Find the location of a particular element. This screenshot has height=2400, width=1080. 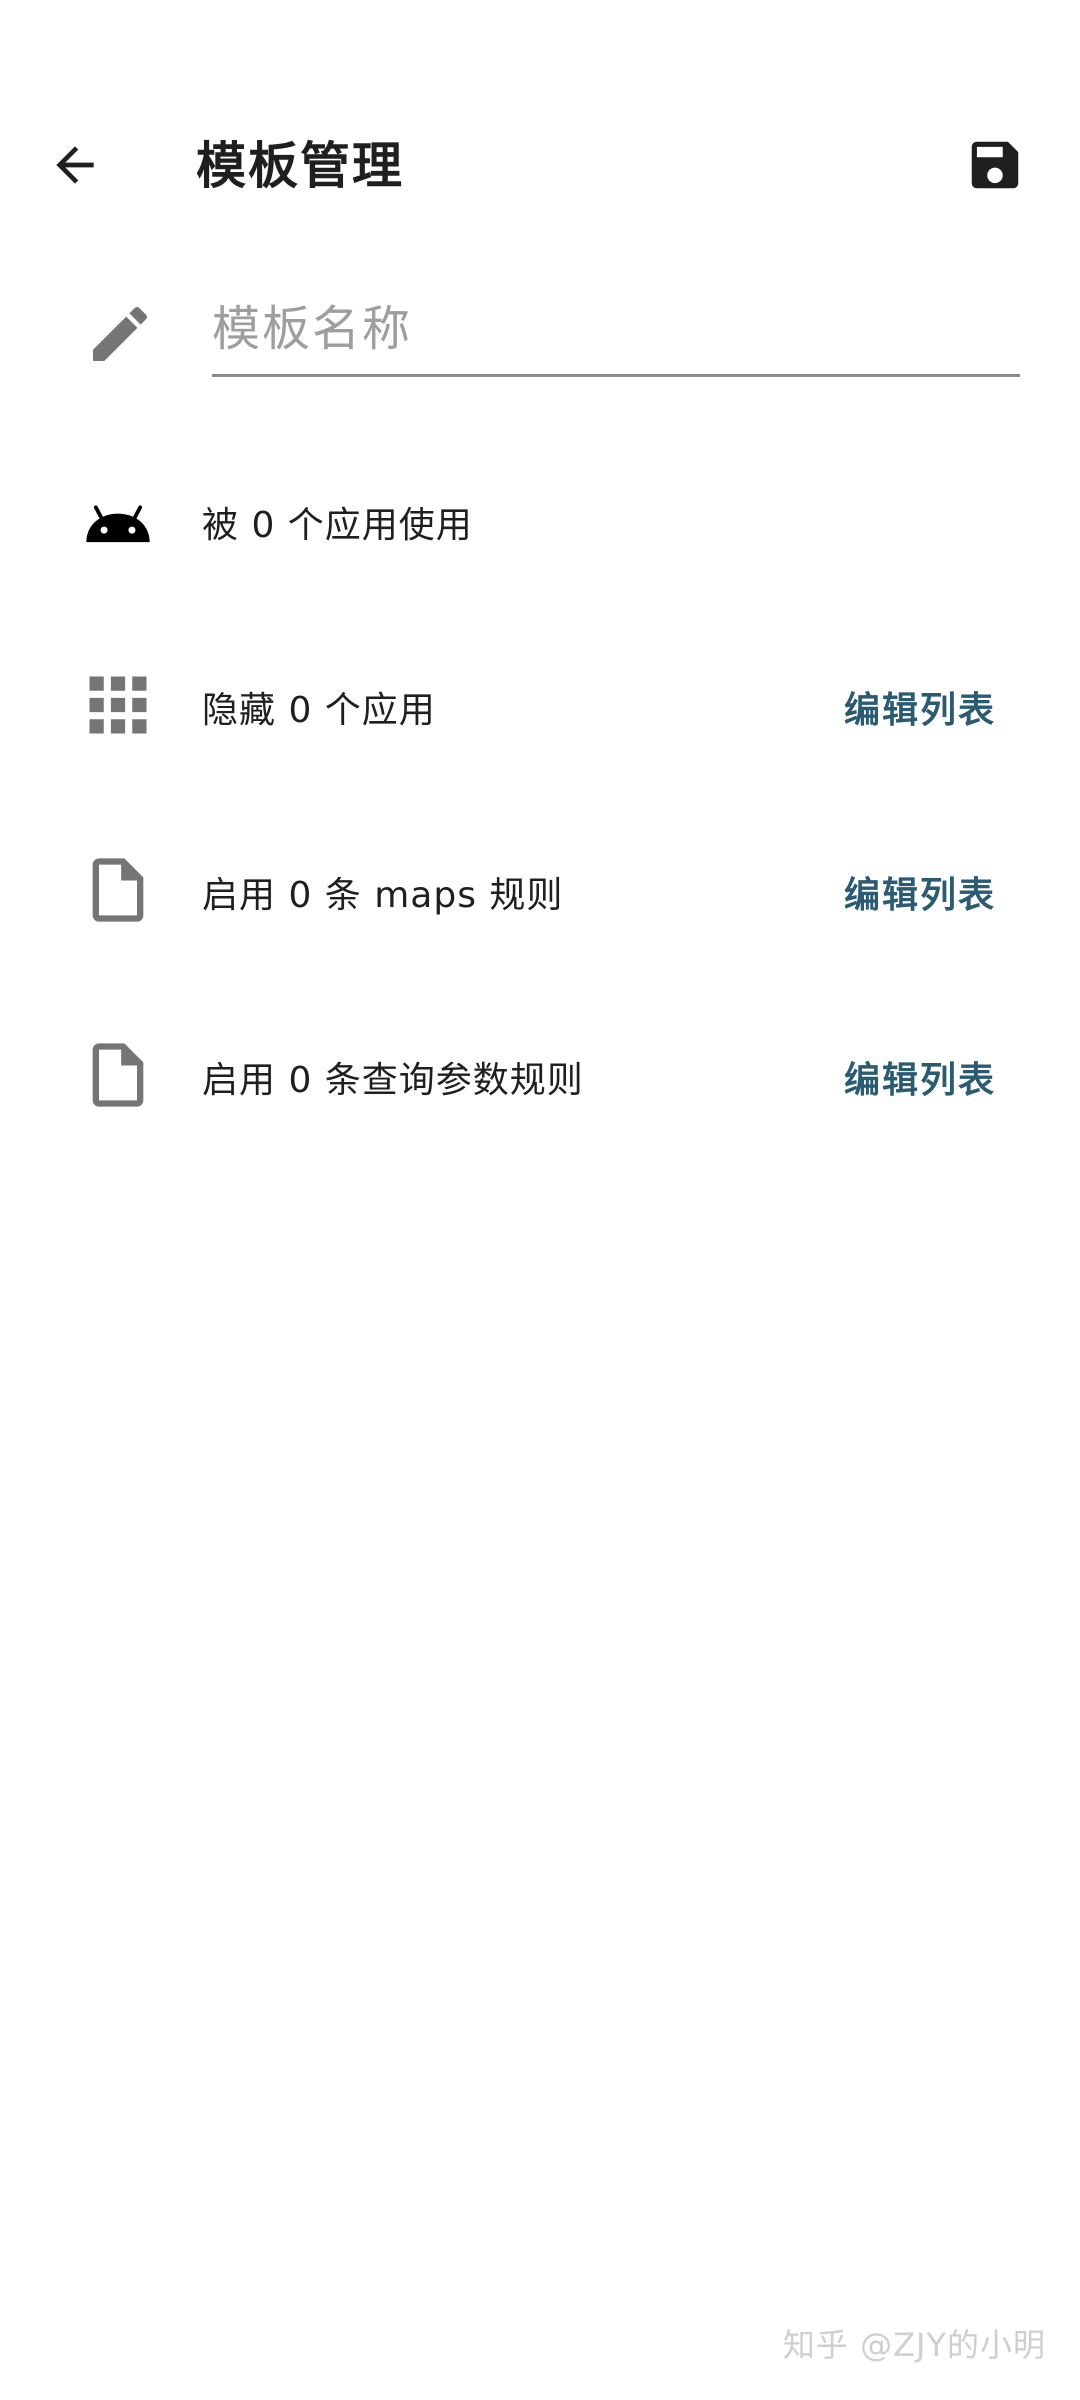

hidden-apps-row: 隐藏 0 个应用 编辑列表 is located at coordinates (540, 705).